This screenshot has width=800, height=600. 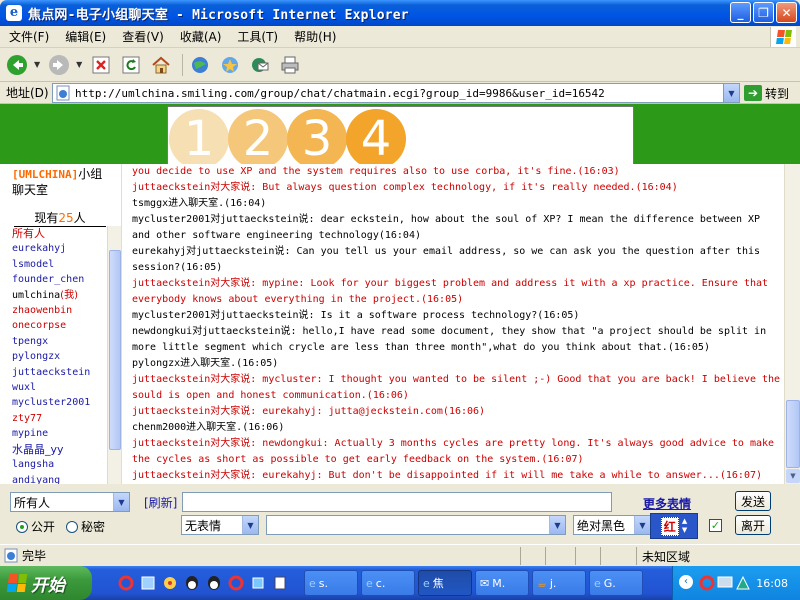 I want to click on menu-view: 查看(V), so click(x=143, y=36).